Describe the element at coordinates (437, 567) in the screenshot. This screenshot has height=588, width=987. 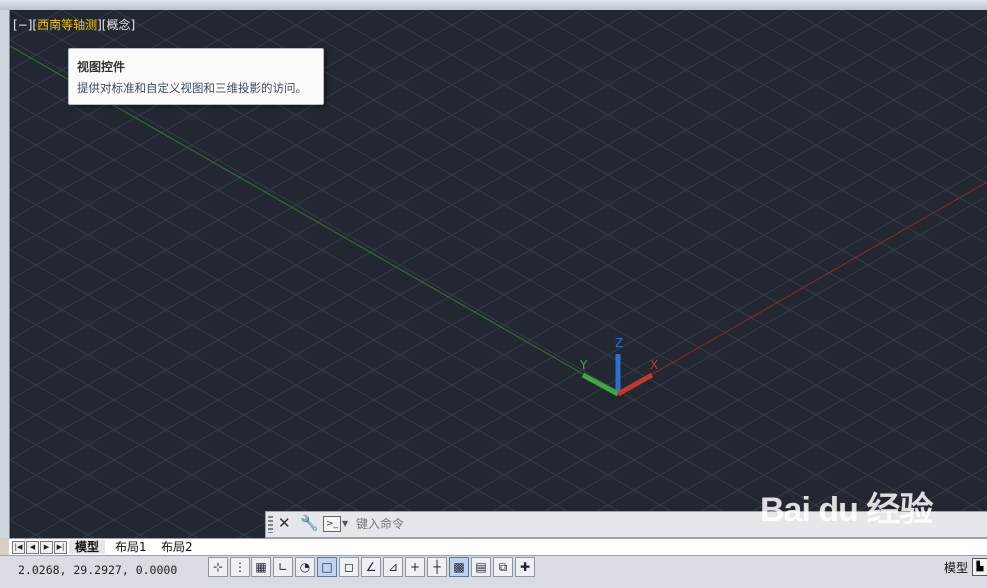
I see `lineweight-icon: ┼` at that location.